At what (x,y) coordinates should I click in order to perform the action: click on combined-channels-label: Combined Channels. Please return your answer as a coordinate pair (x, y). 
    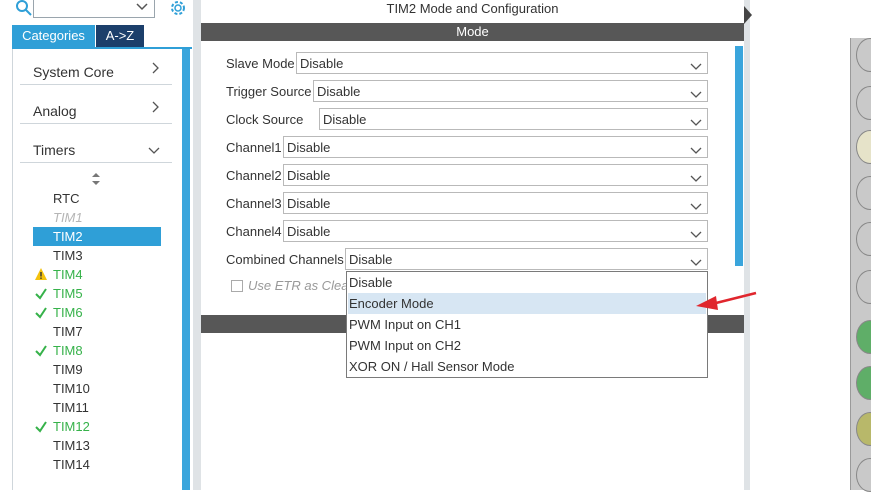
    Looking at the image, I should click on (285, 259).